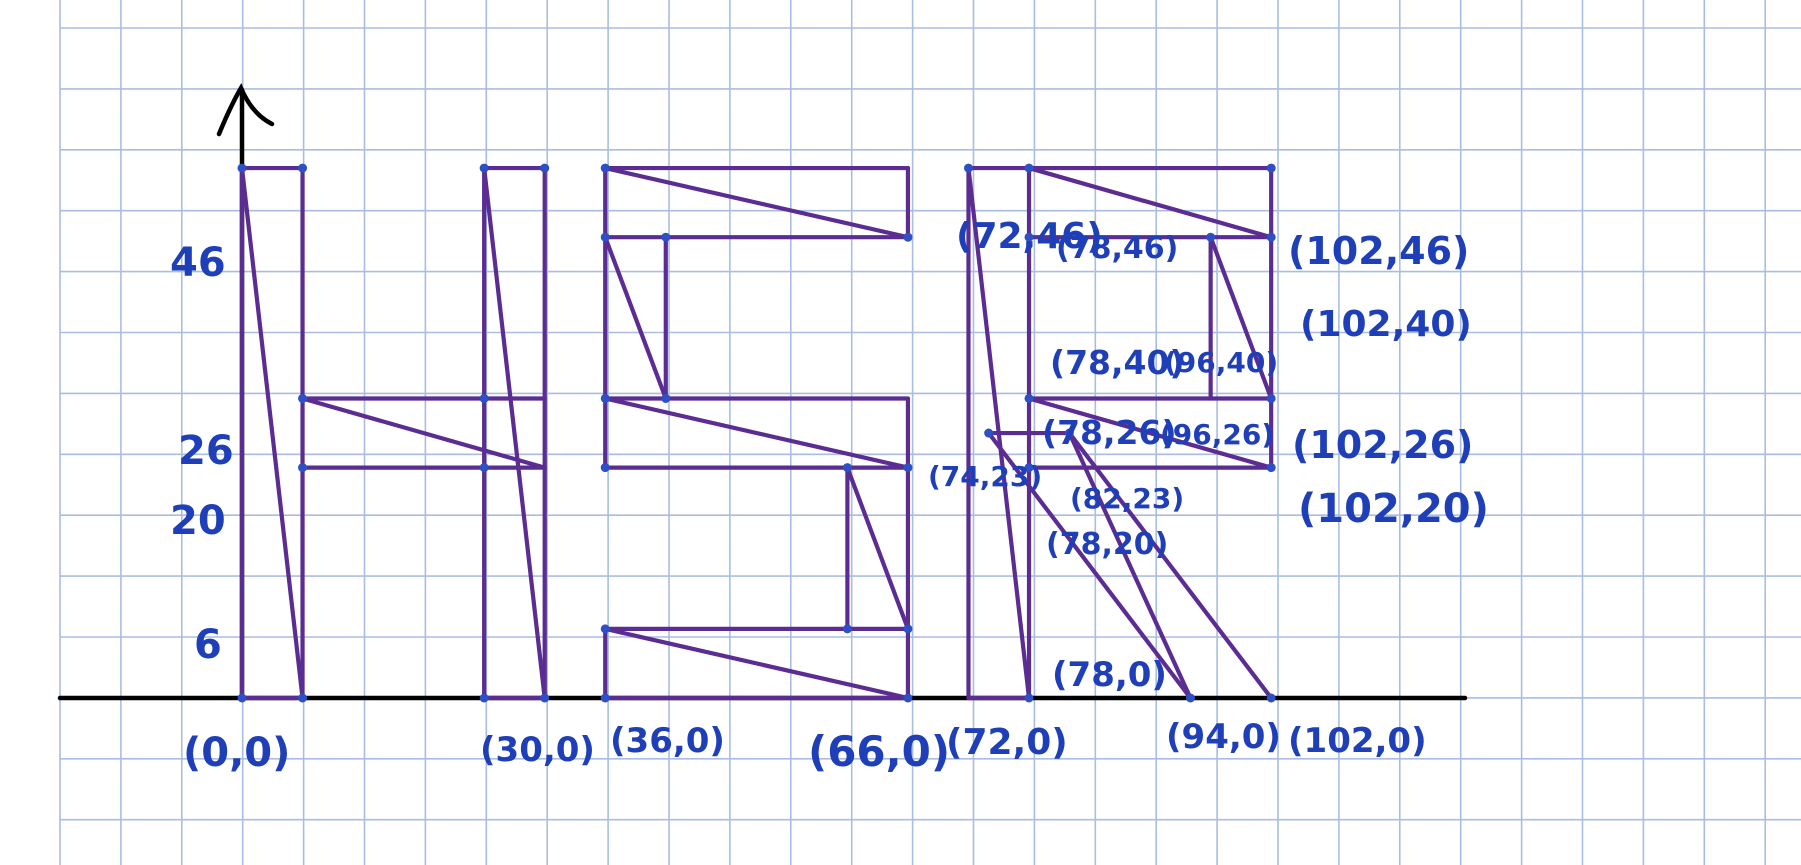 This screenshot has width=1801, height=865. I want to click on pt-label-78-26: (78,26), so click(1109, 432).